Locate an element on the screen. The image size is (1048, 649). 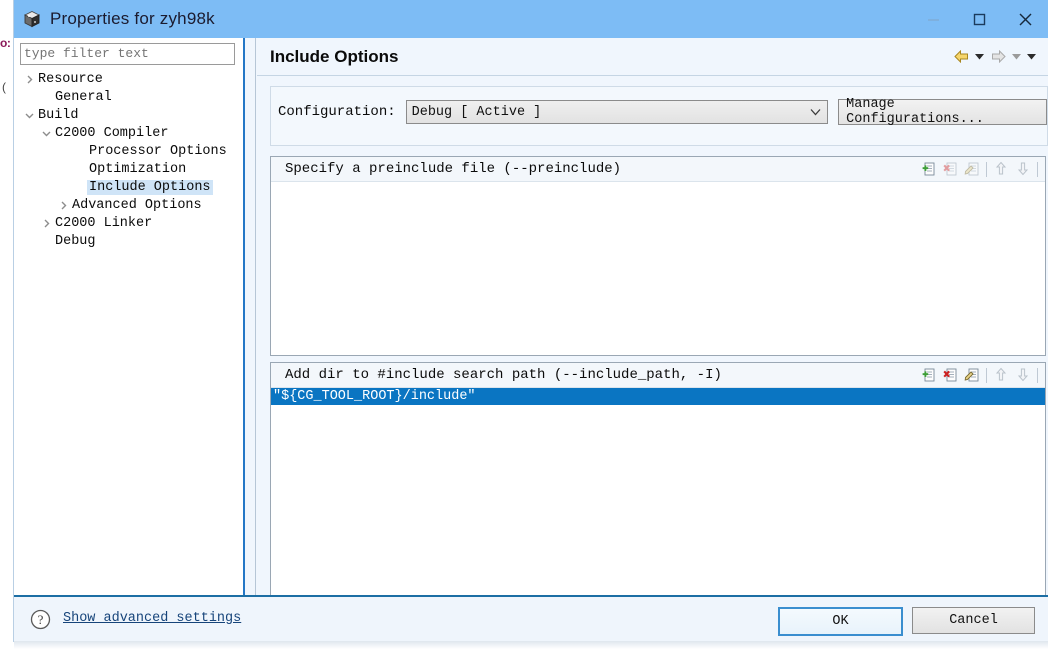
ok-button: OK is located at coordinates (840, 621).